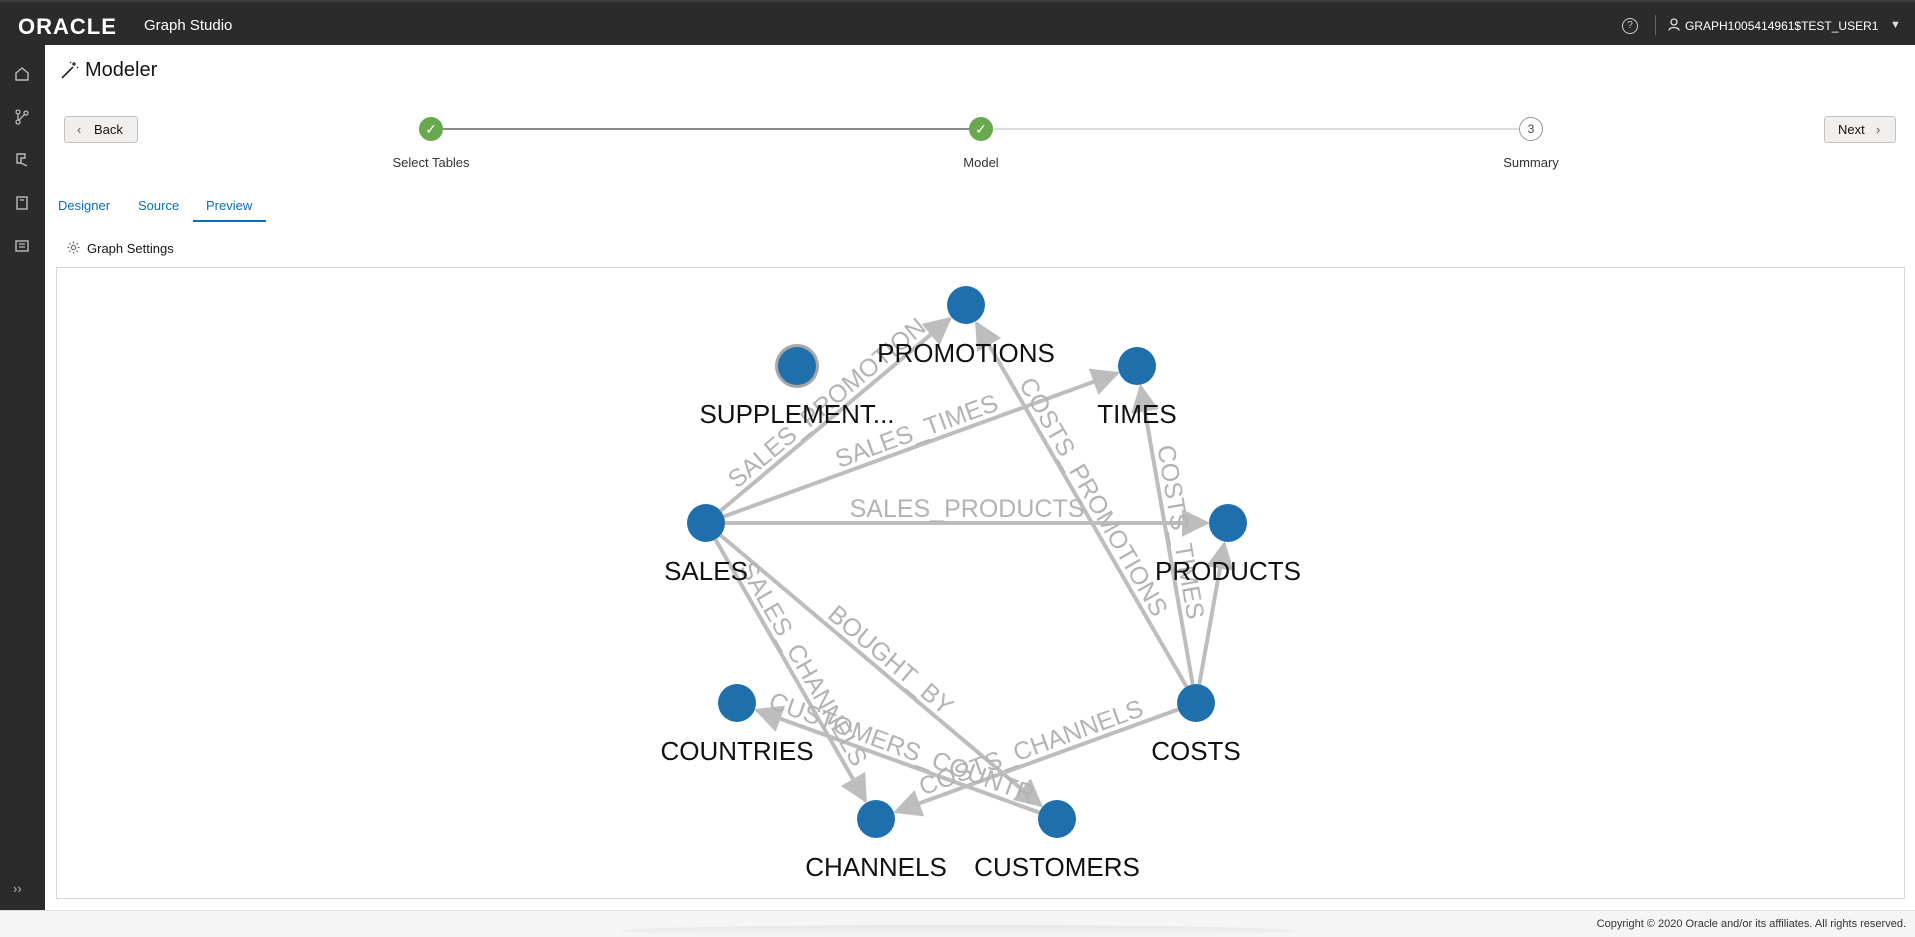  I want to click on stepper-track-pending, so click(1256, 129).